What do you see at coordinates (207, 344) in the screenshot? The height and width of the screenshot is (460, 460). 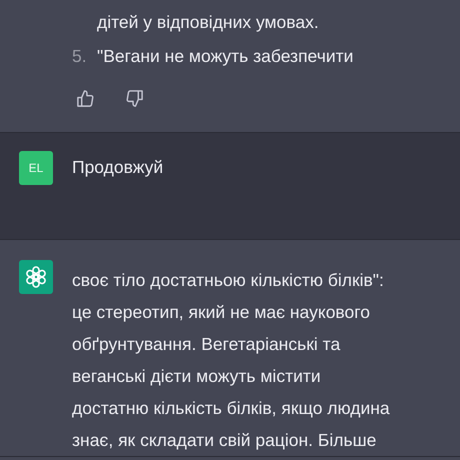 I see `message-text: обґрунтування. Вегетаріанські та` at bounding box center [207, 344].